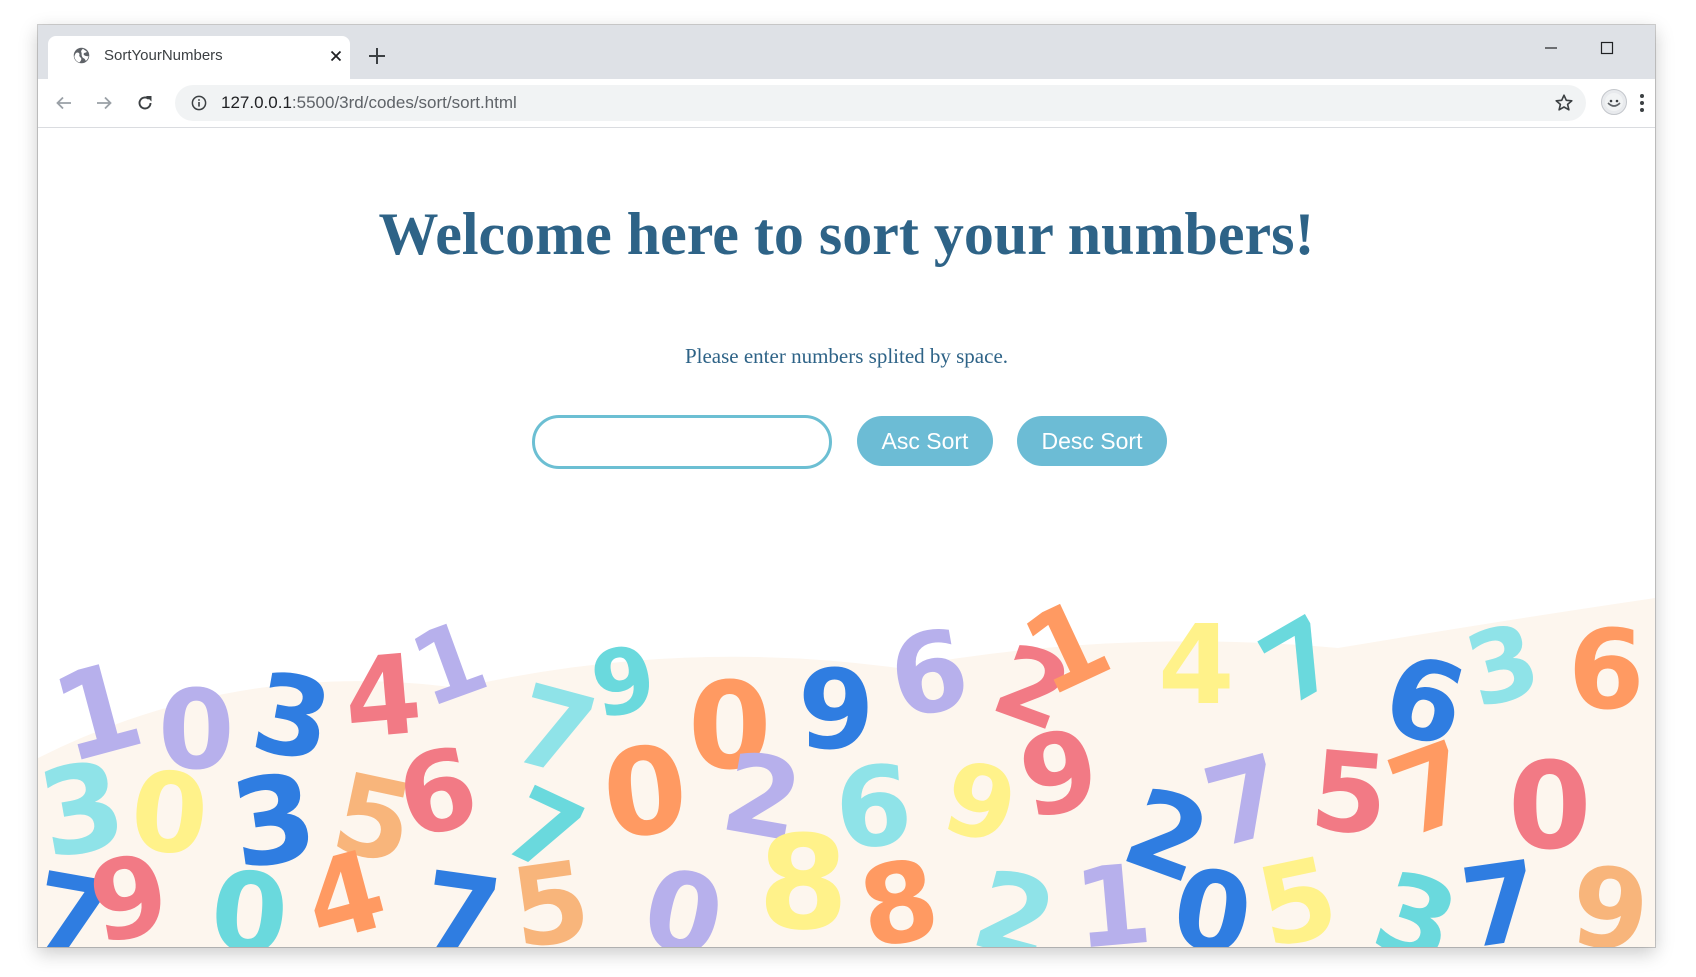 The image size is (1696, 977). I want to click on maximize-button, so click(1607, 48).